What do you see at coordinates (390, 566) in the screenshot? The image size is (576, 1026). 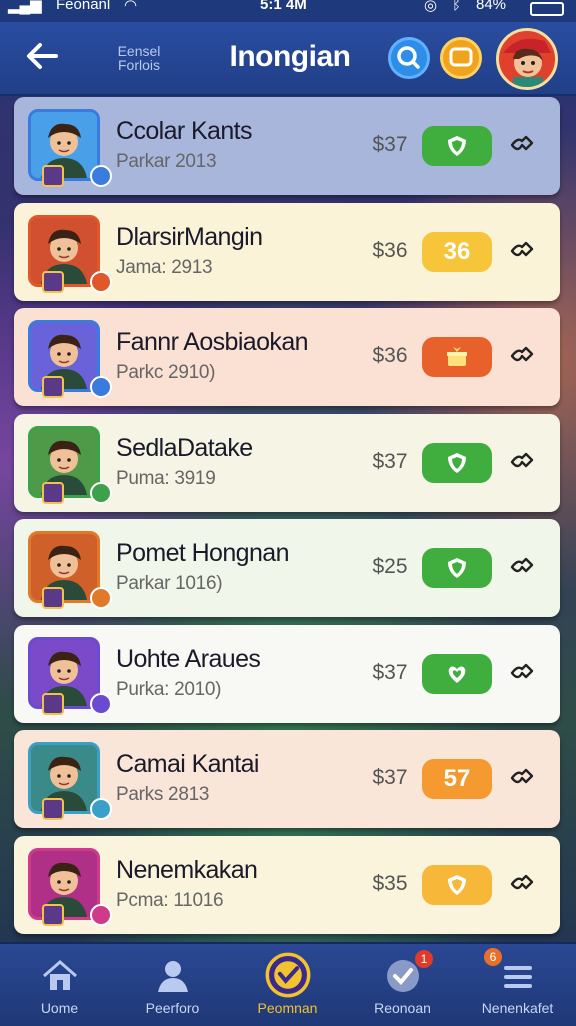 I see `player-price: $25` at bounding box center [390, 566].